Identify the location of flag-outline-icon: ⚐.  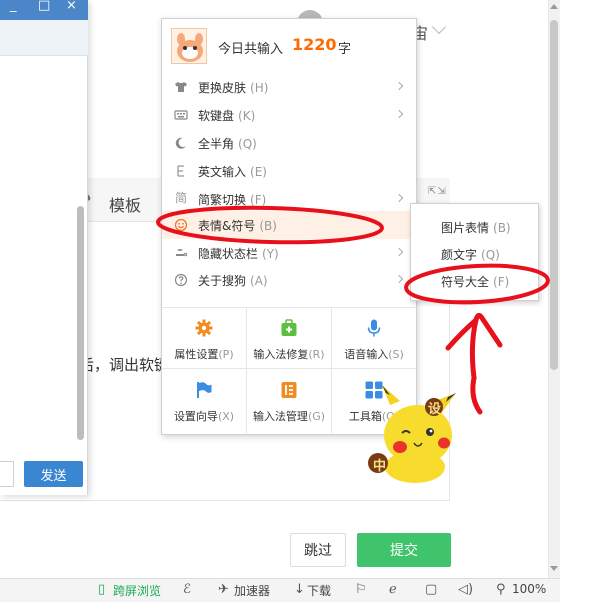
(361, 589).